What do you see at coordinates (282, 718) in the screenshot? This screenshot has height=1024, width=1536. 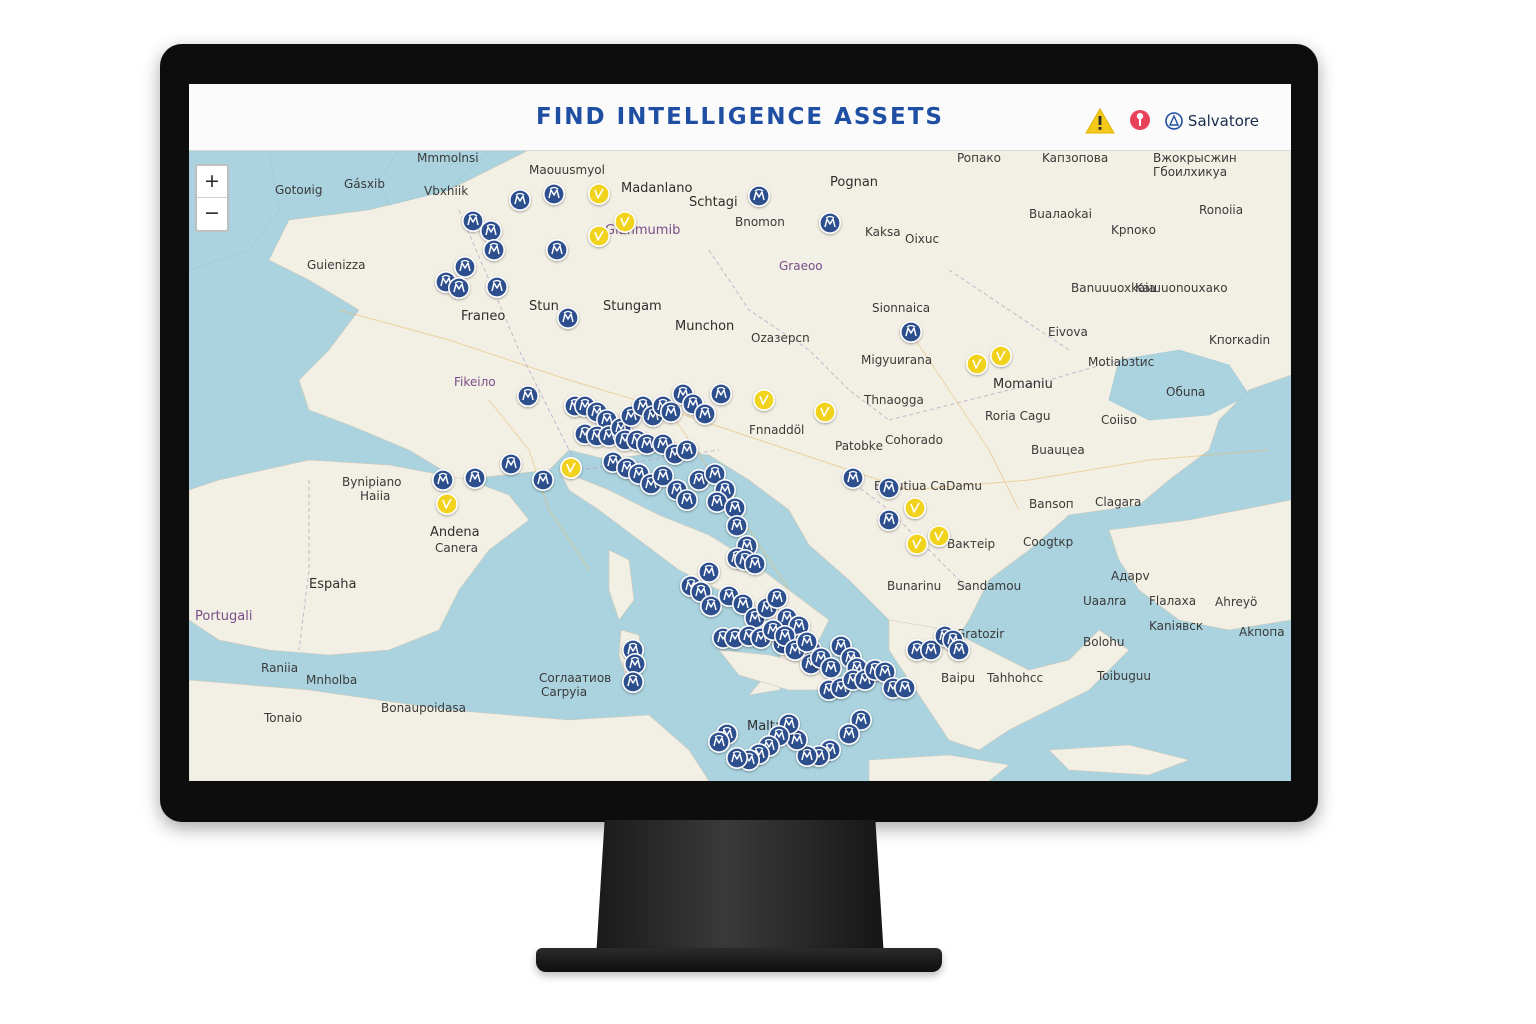 I see `map-label: Tonaio` at bounding box center [282, 718].